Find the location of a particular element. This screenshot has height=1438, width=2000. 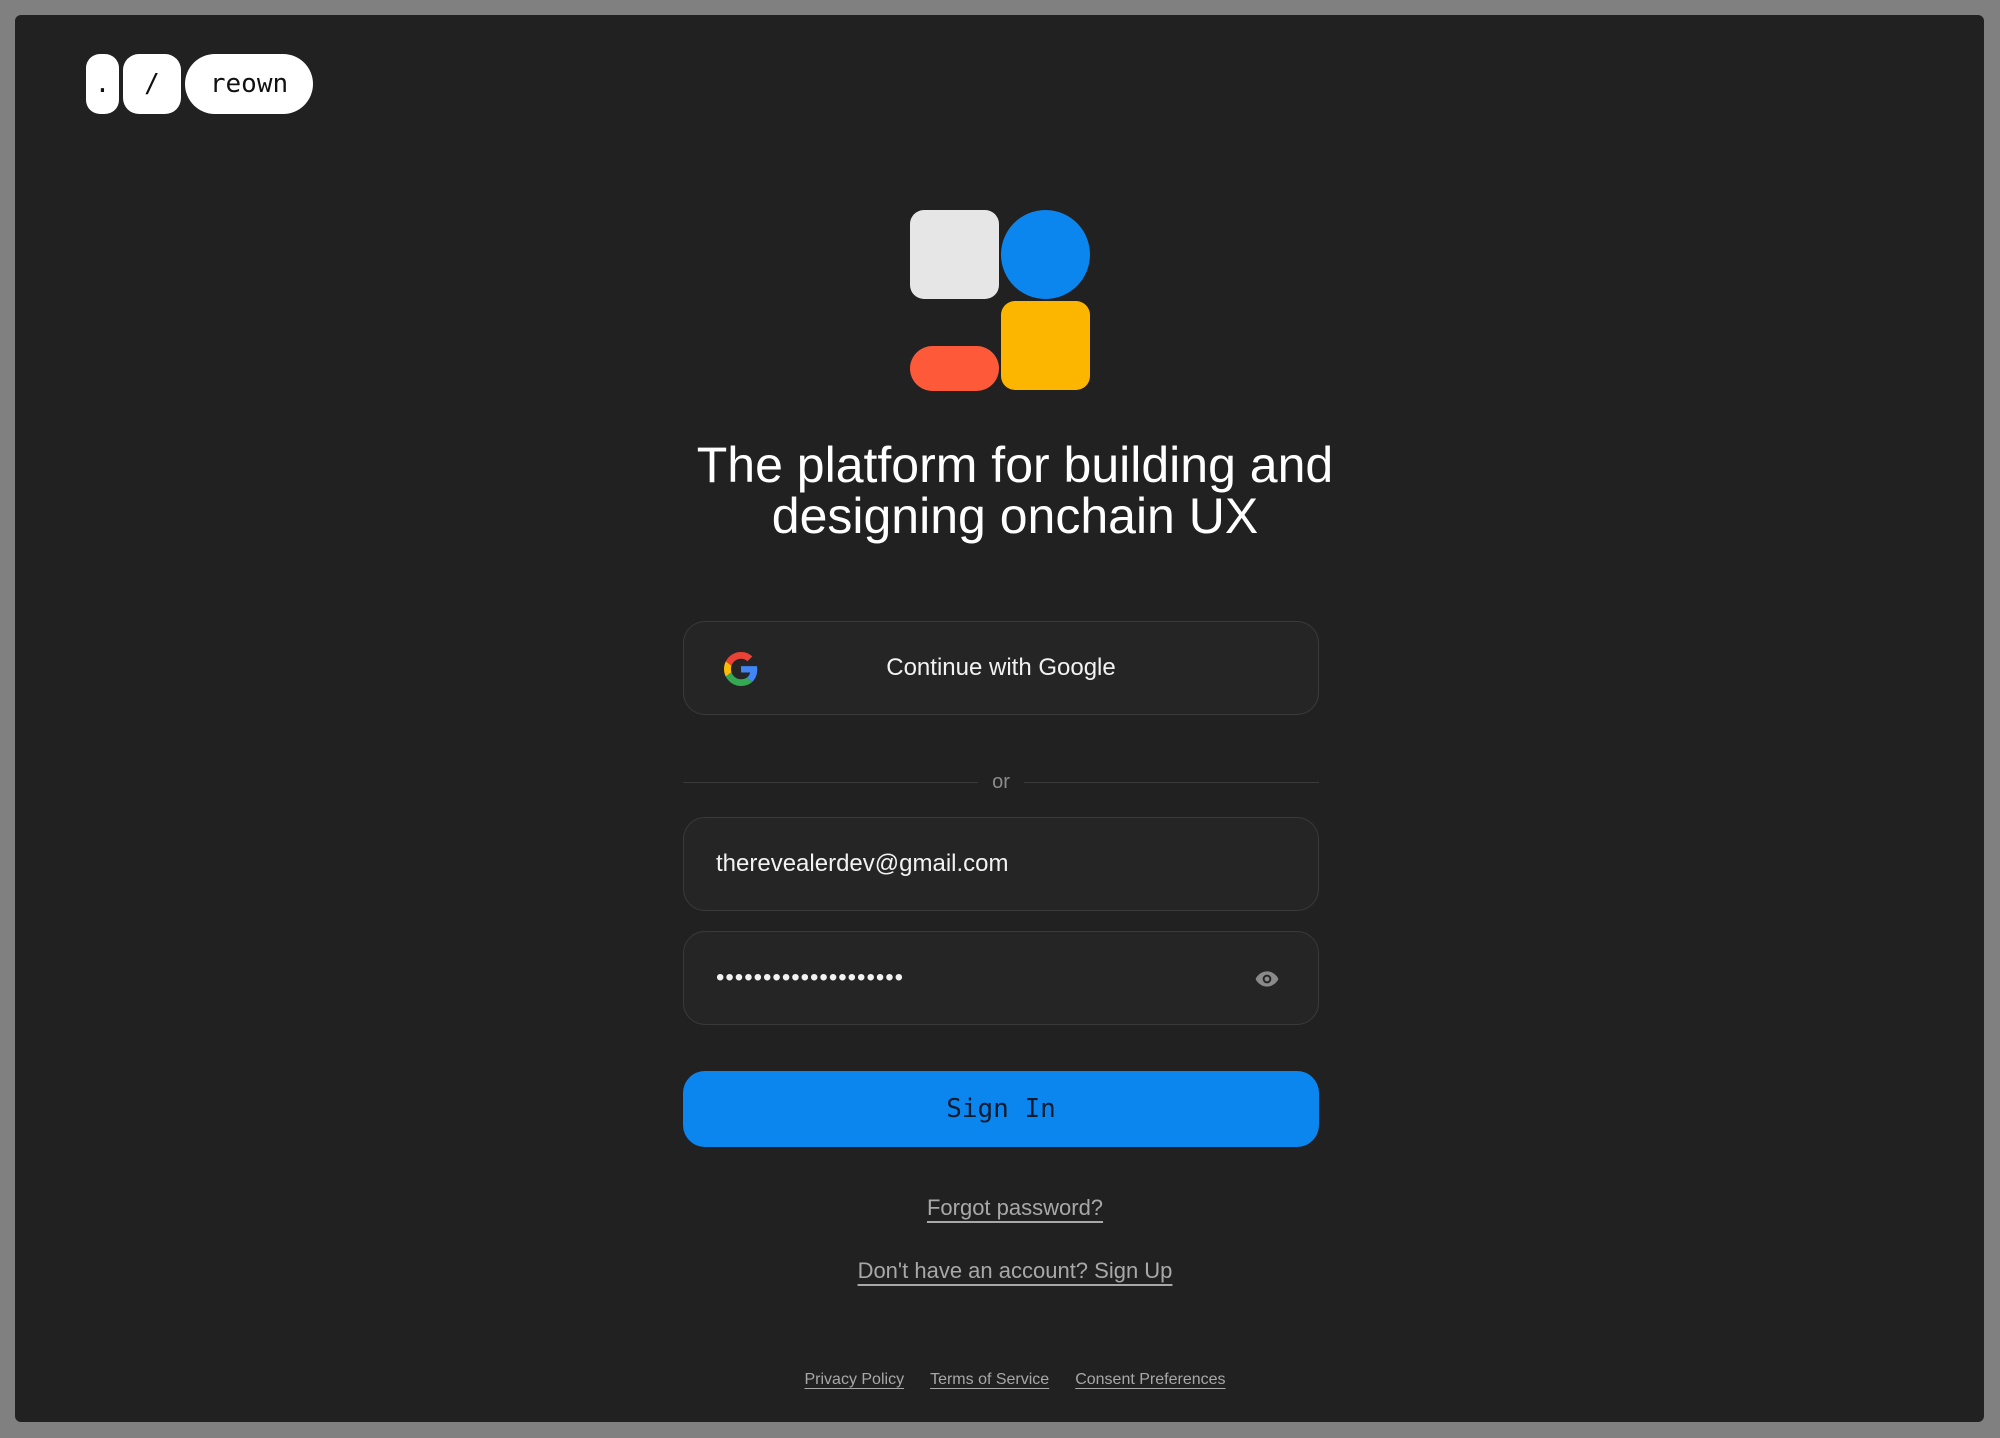

forgot-password-link: Forgot password? is located at coordinates (1015, 1207).